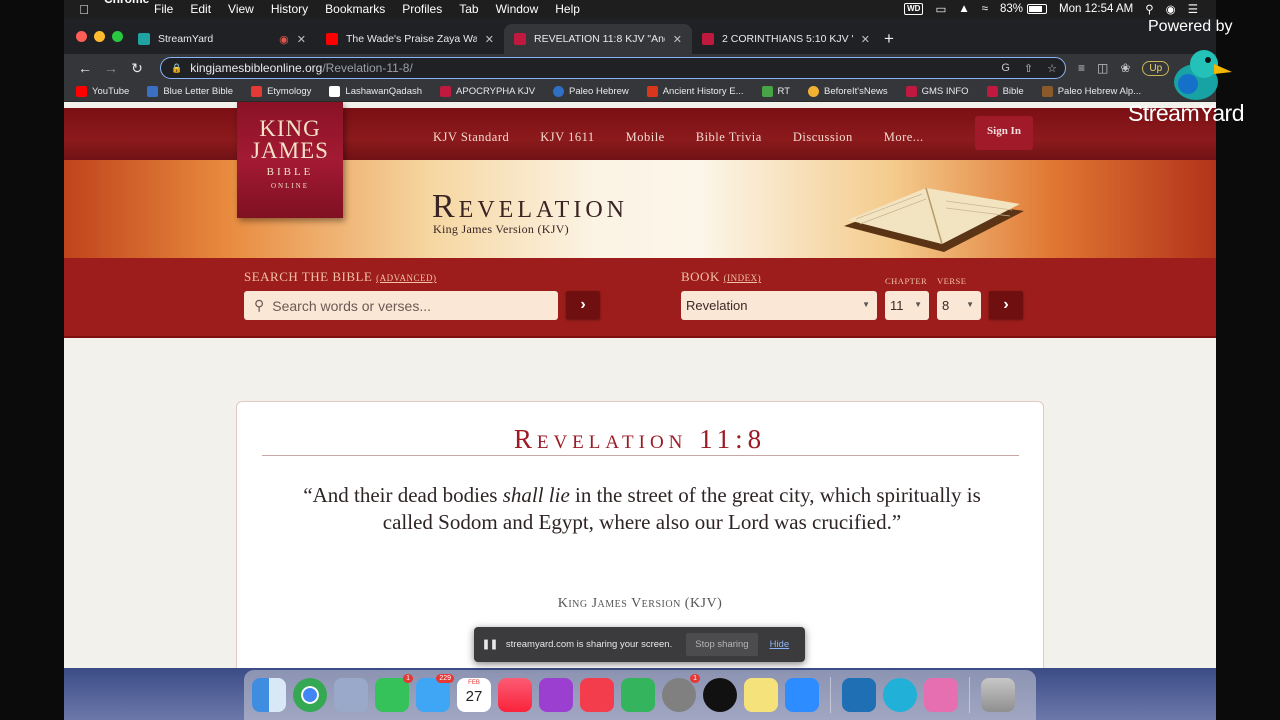  Describe the element at coordinates (1149, 9) in the screenshot. I see `spotlight-search-icon: ⚲` at that location.